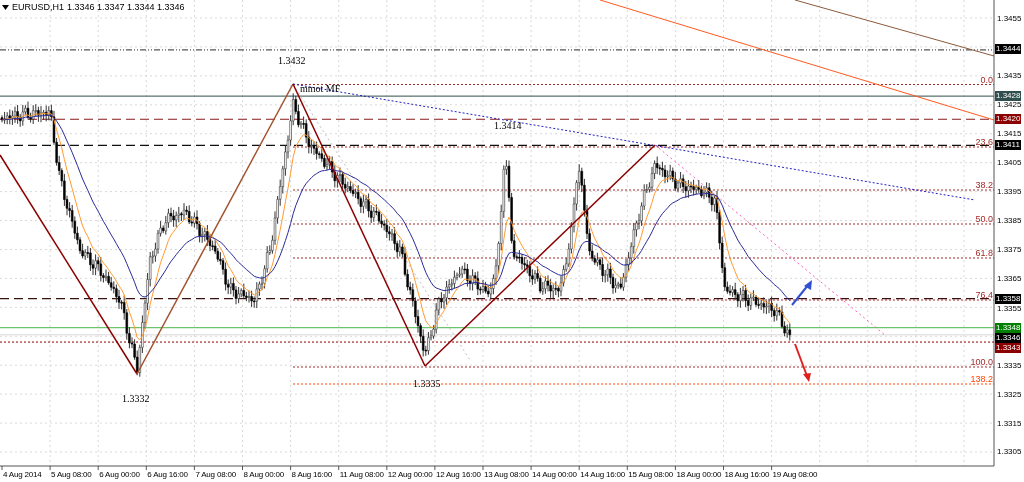  Describe the element at coordinates (167, 475) in the screenshot. I see `time-label: 6 Aug 16:00` at that location.